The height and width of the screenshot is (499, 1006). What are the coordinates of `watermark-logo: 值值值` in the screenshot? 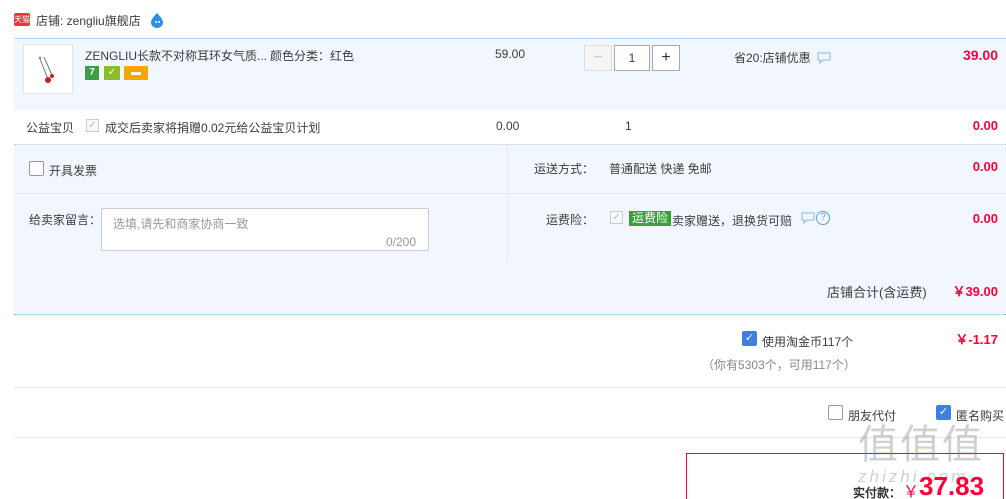 It's located at (921, 445).